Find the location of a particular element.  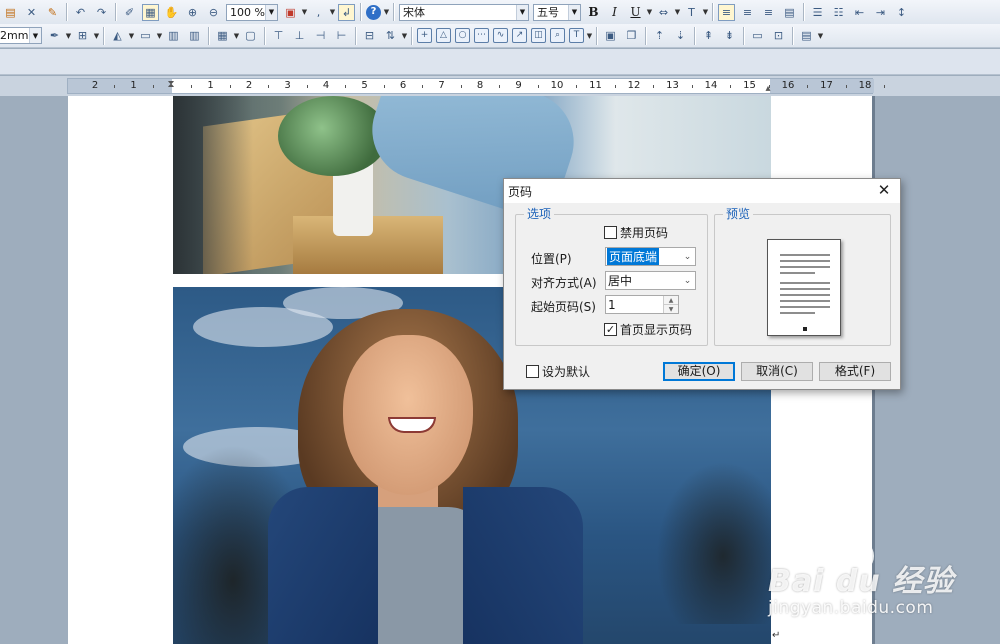

merge-cells-icon: ▥ is located at coordinates (173, 35).